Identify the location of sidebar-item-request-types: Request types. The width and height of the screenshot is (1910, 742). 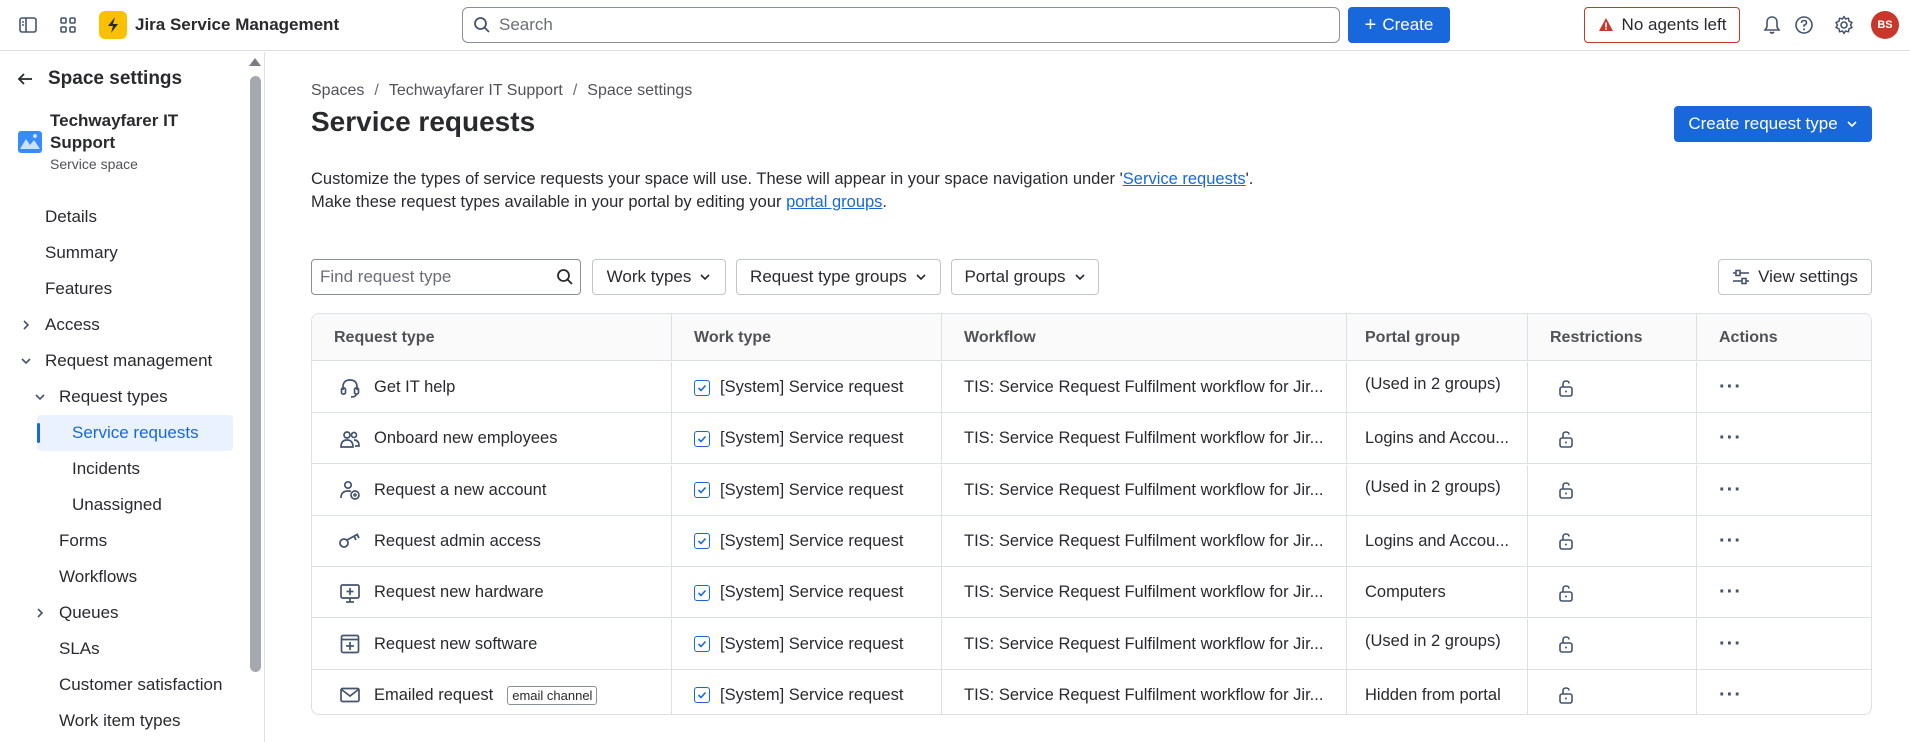
(113, 397).